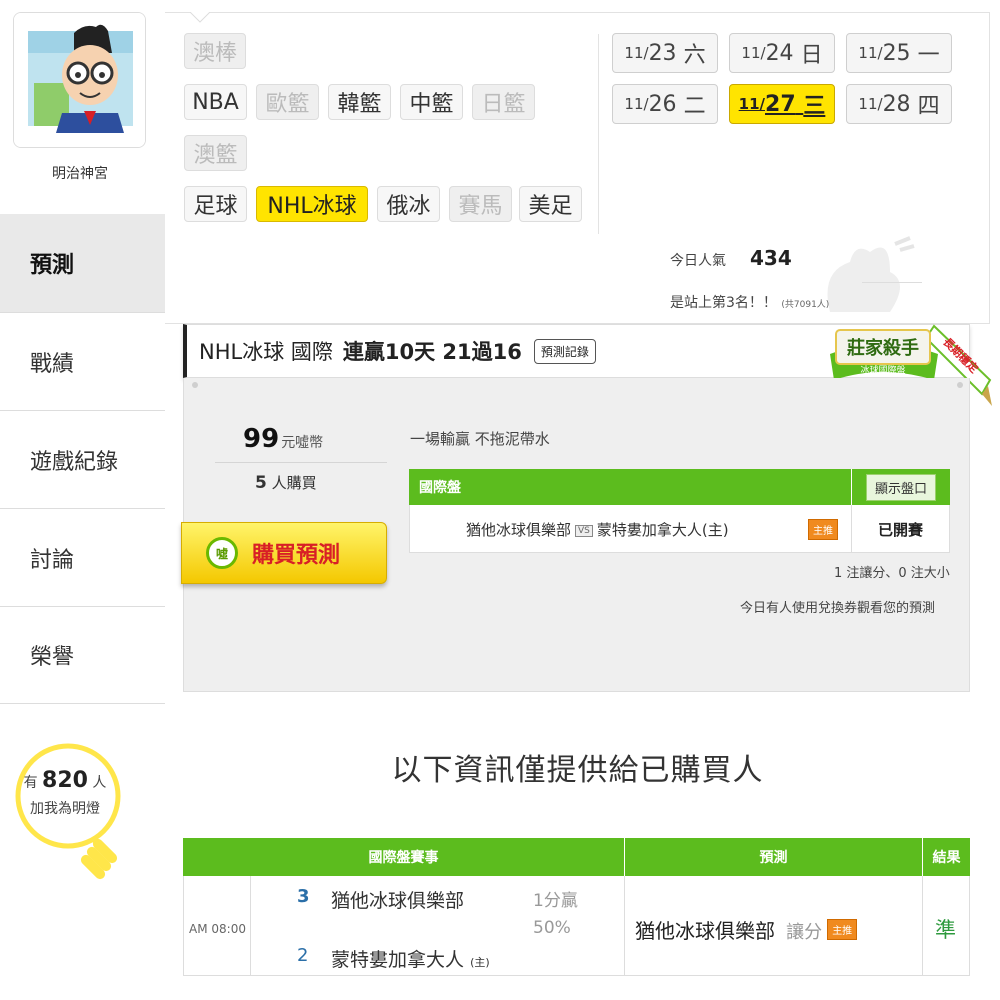 Image resolution: width=1000 pixels, height=1000 pixels. I want to click on results-header-result: 結果, so click(946, 857).